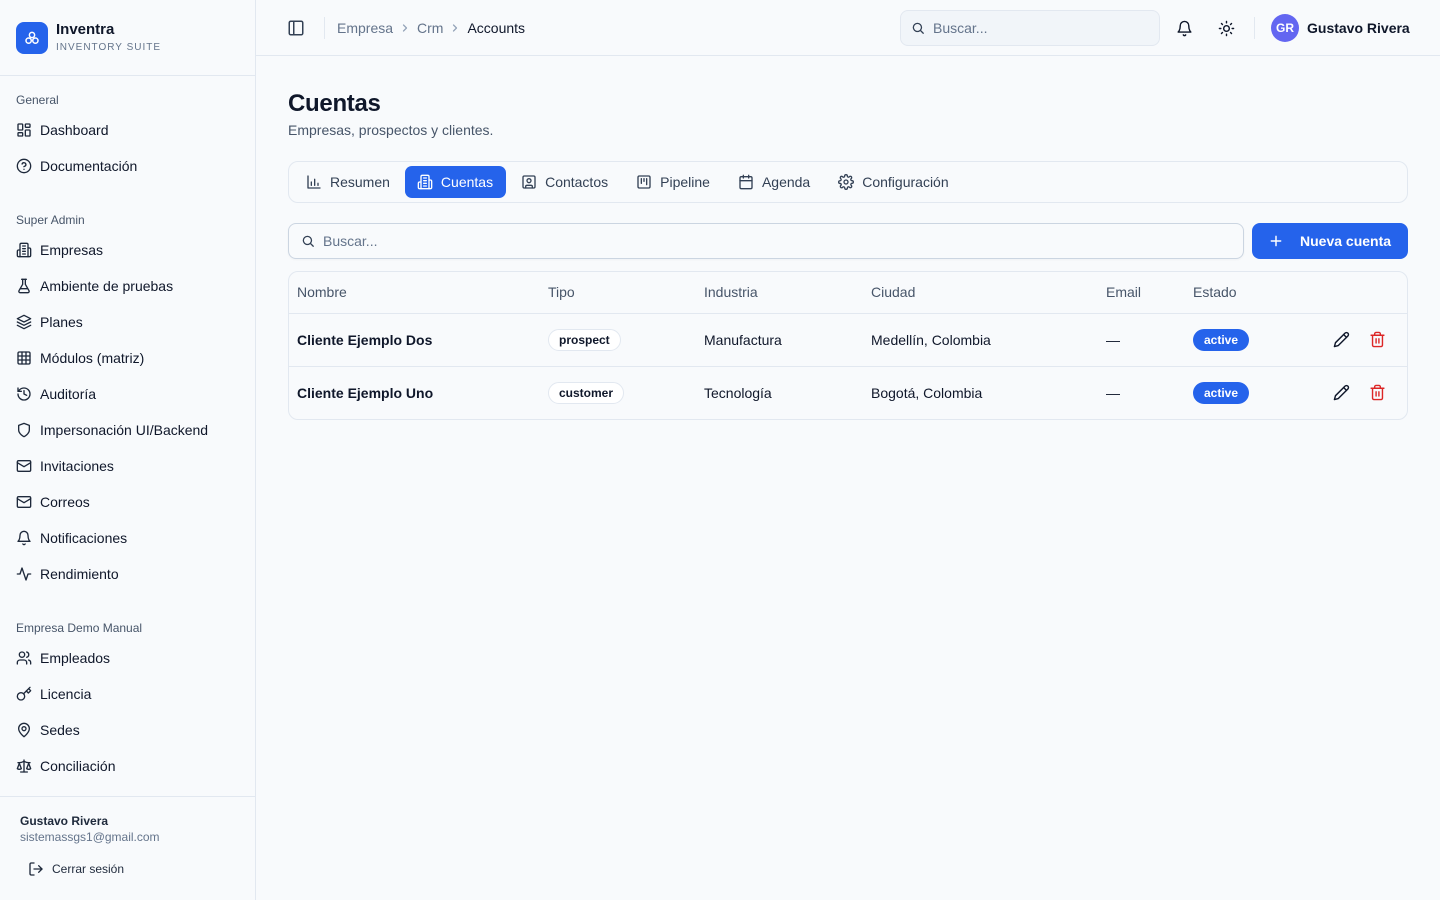  Describe the element at coordinates (127, 130) in the screenshot. I see `sidebar-item-dashboard: Dashboard` at that location.